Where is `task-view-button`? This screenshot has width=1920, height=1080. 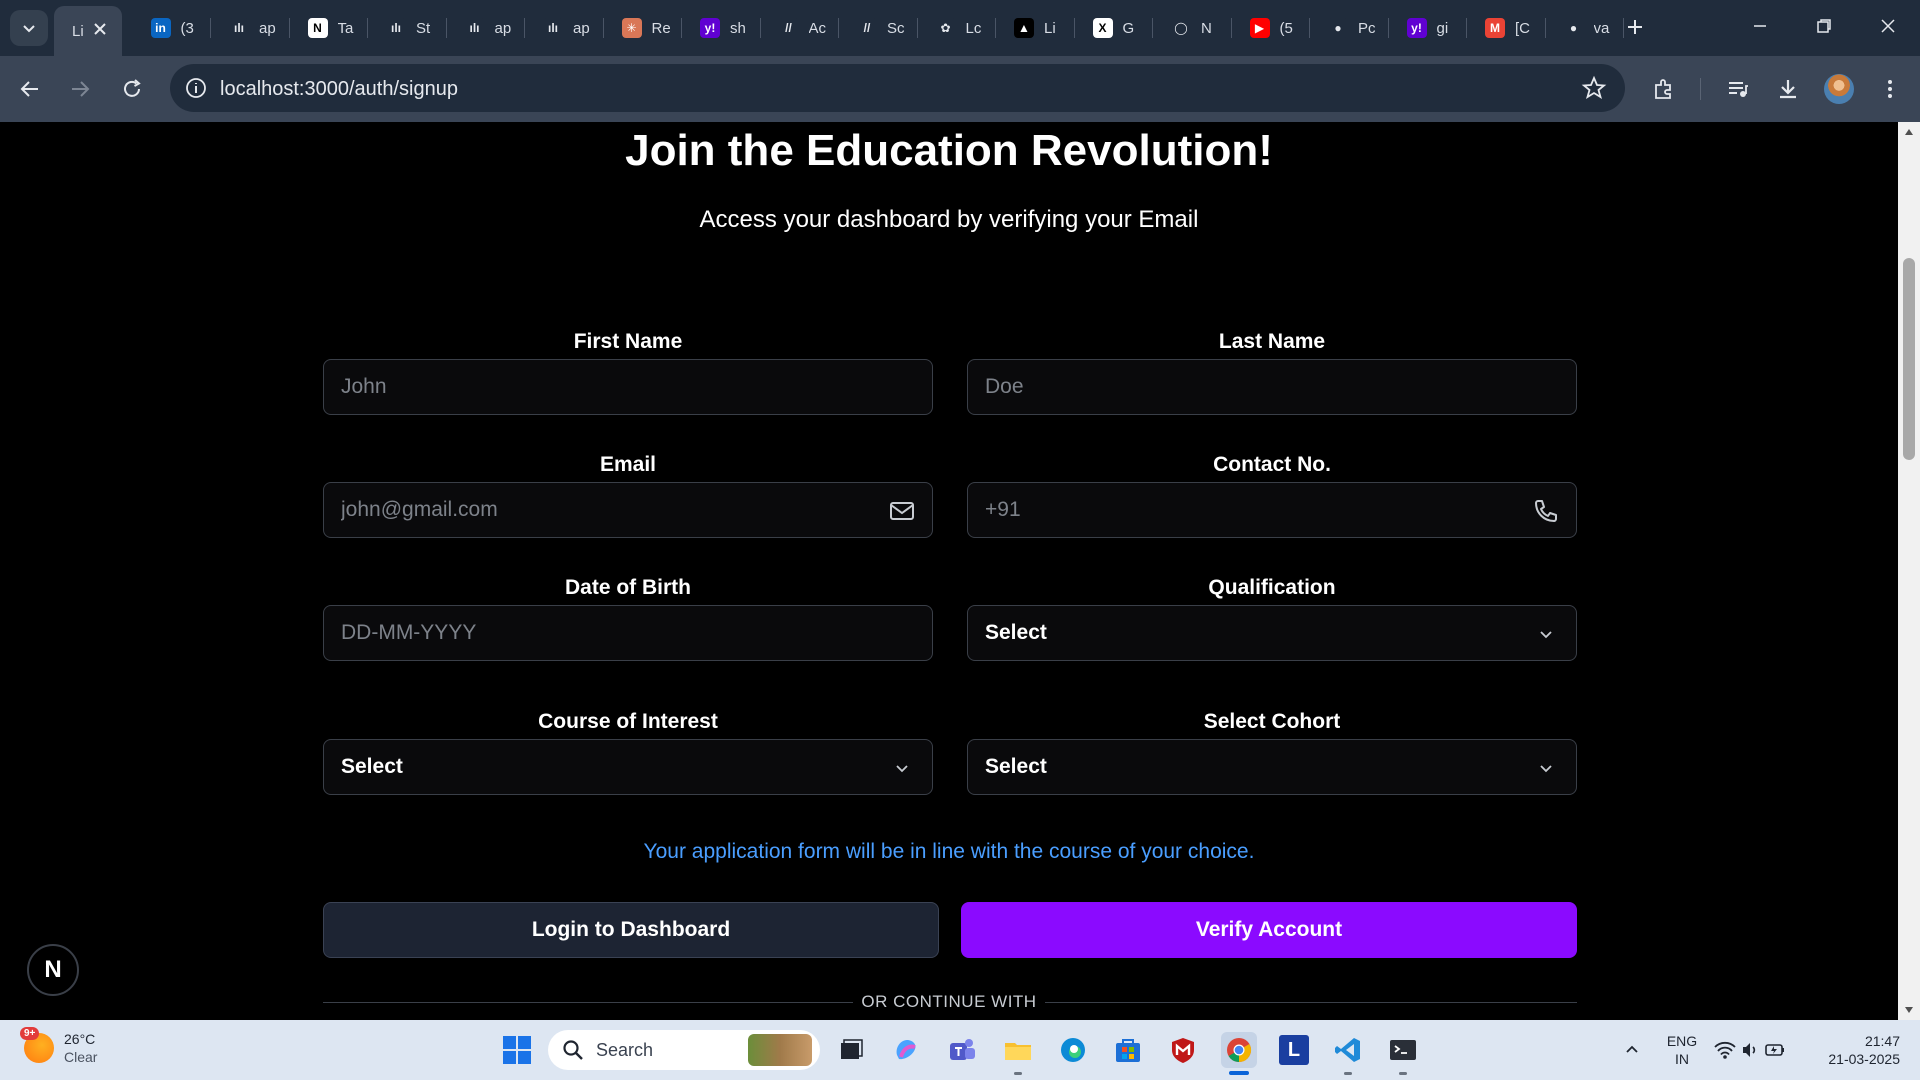
task-view-button is located at coordinates (851, 1050).